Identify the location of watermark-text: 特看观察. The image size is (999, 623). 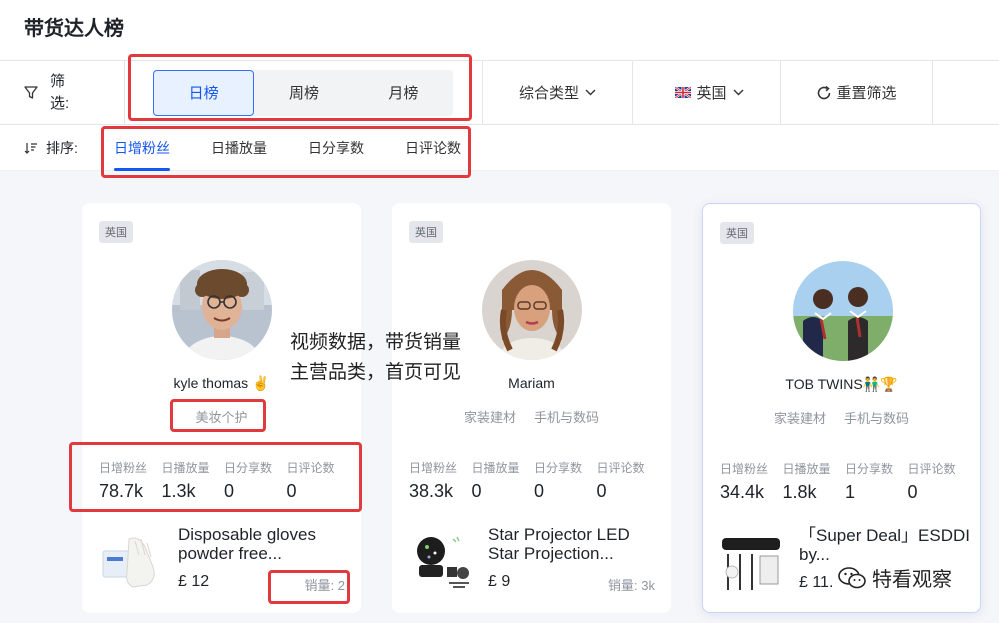
(912, 580).